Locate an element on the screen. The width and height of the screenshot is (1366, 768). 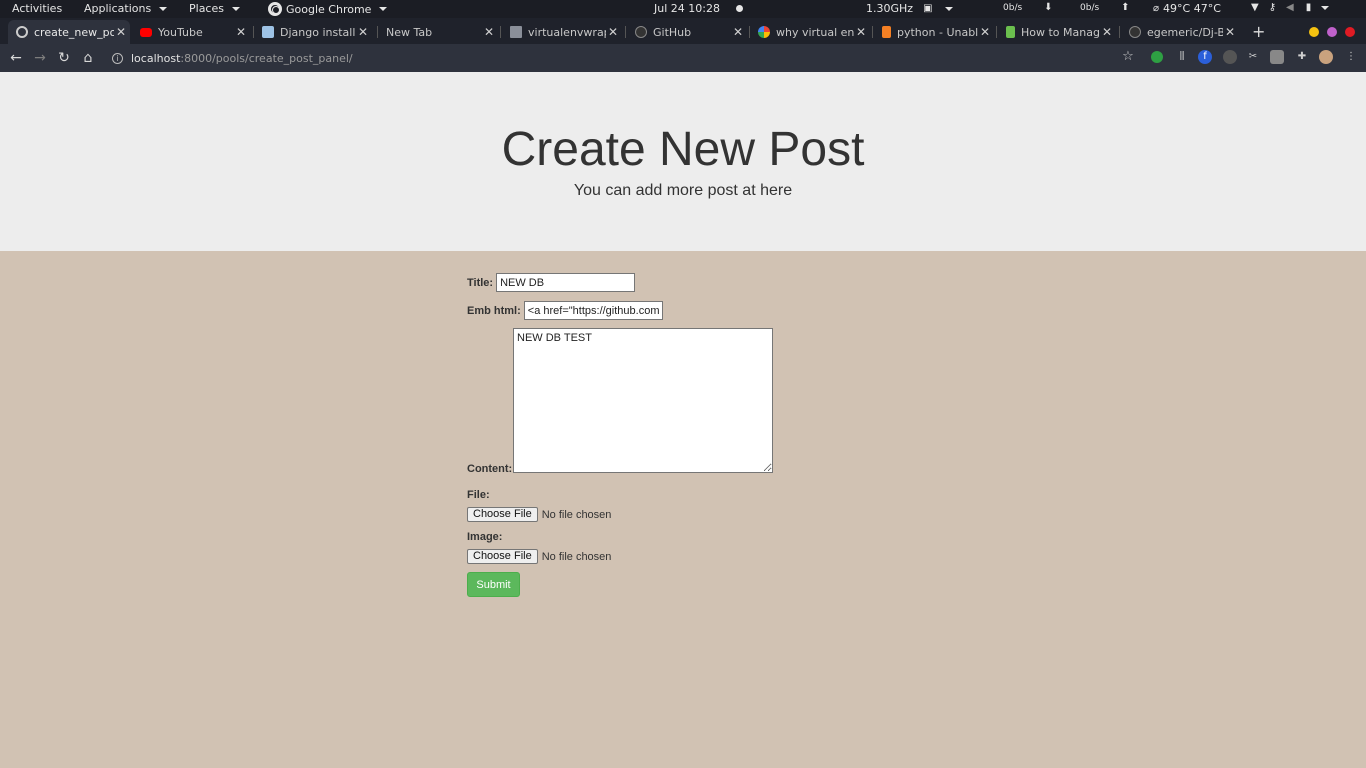
title-row: Title: is located at coordinates (551, 282).